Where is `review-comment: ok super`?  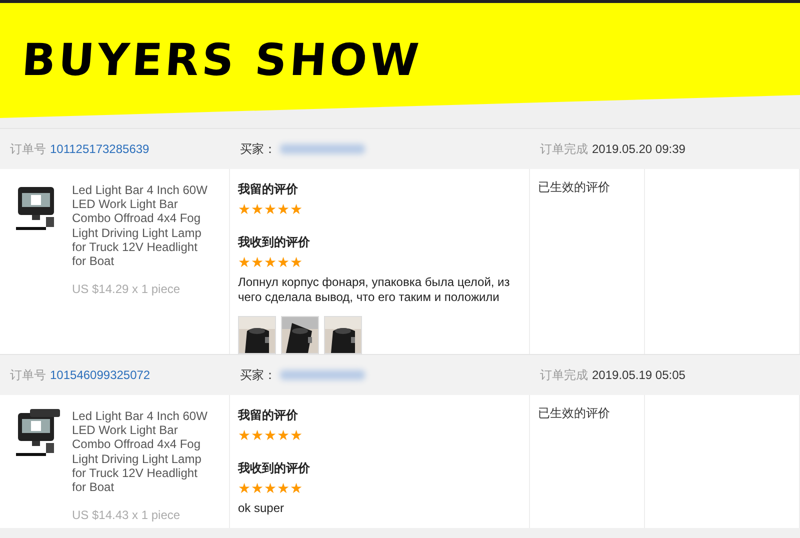 review-comment: ok super is located at coordinates (262, 508).